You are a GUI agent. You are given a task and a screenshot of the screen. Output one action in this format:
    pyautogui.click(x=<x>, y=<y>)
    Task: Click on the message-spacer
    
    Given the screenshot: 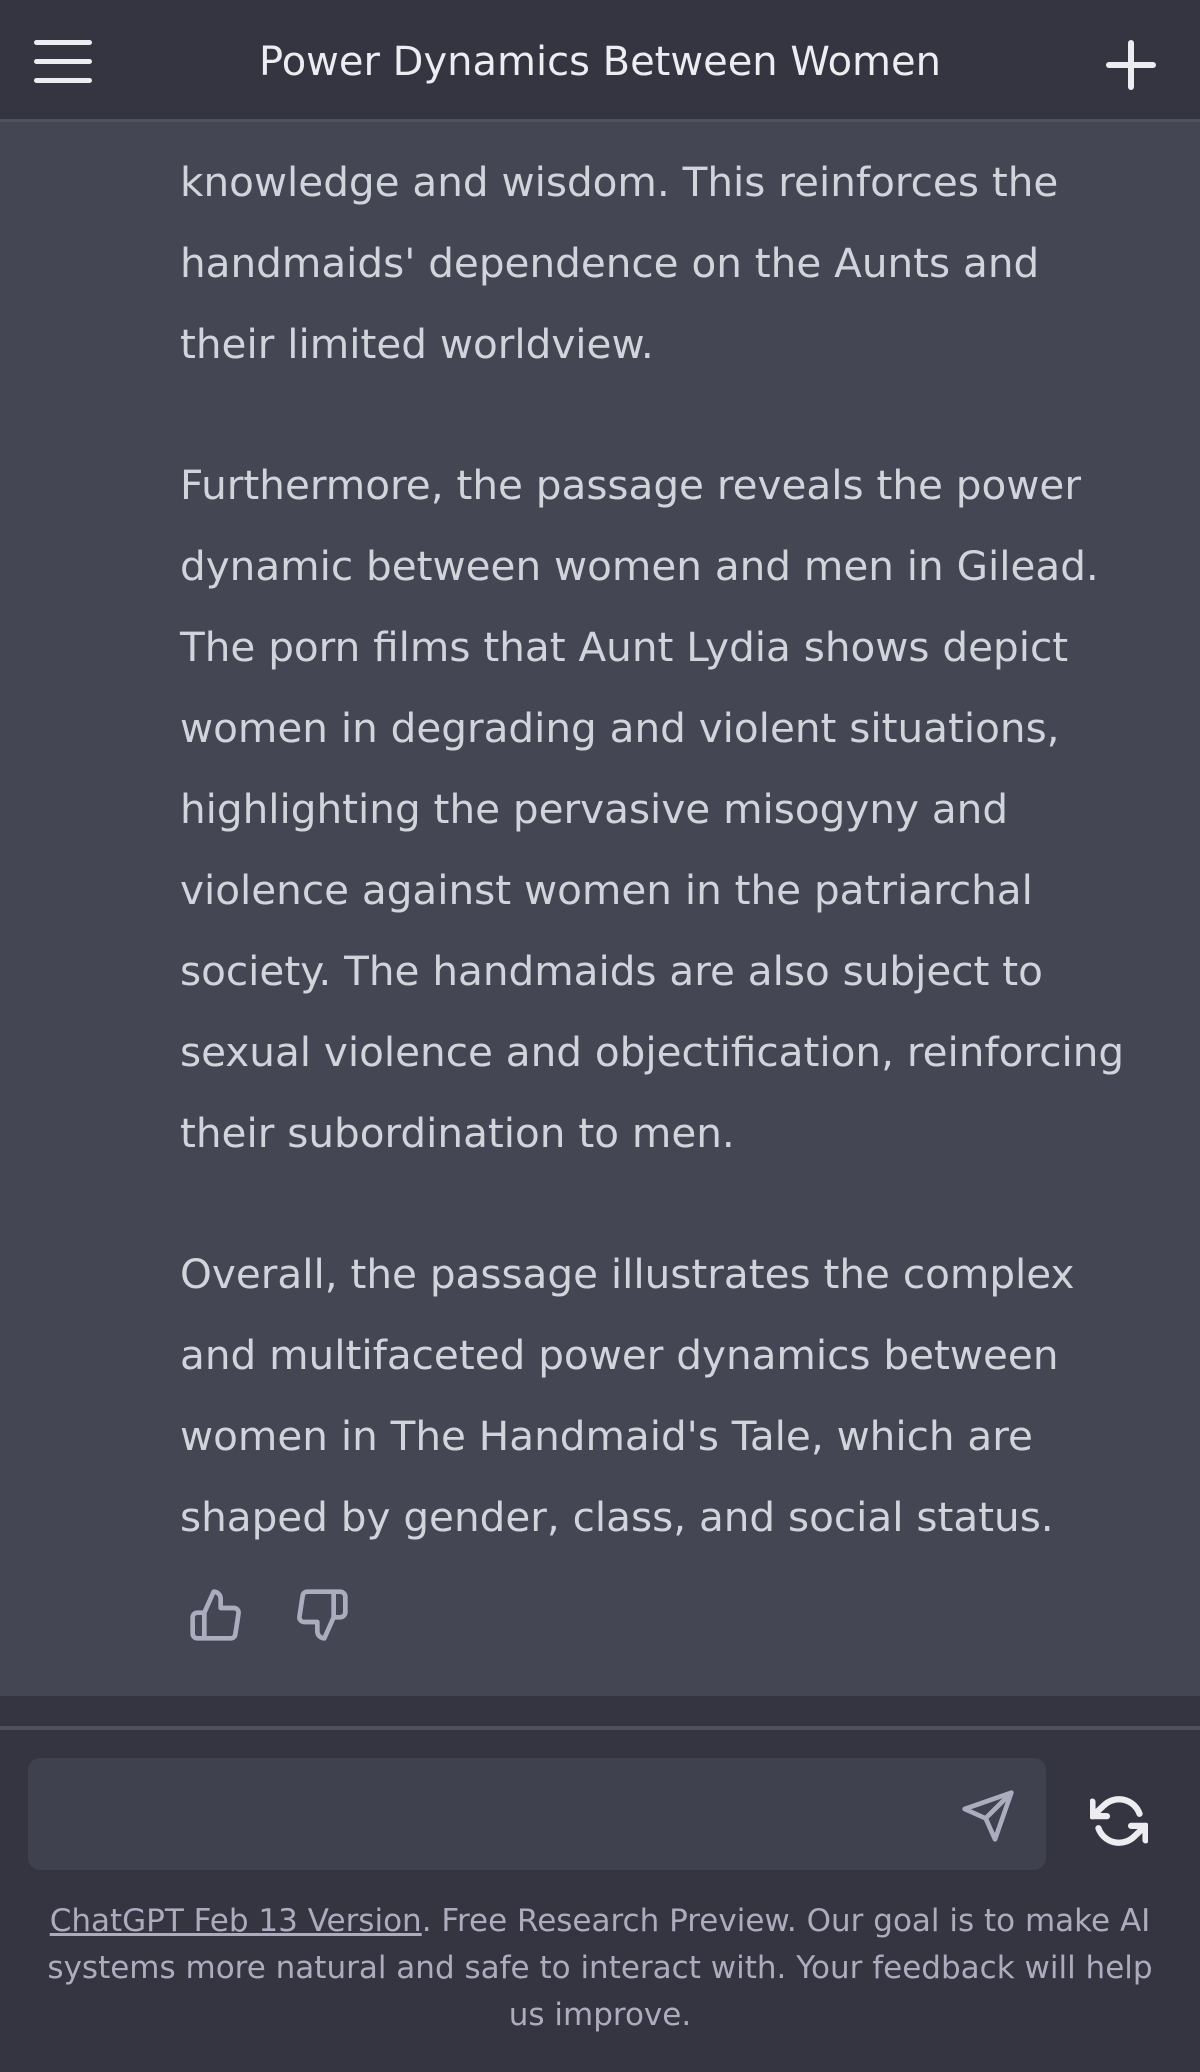 What is the action you would take?
    pyautogui.click(x=600, y=1711)
    